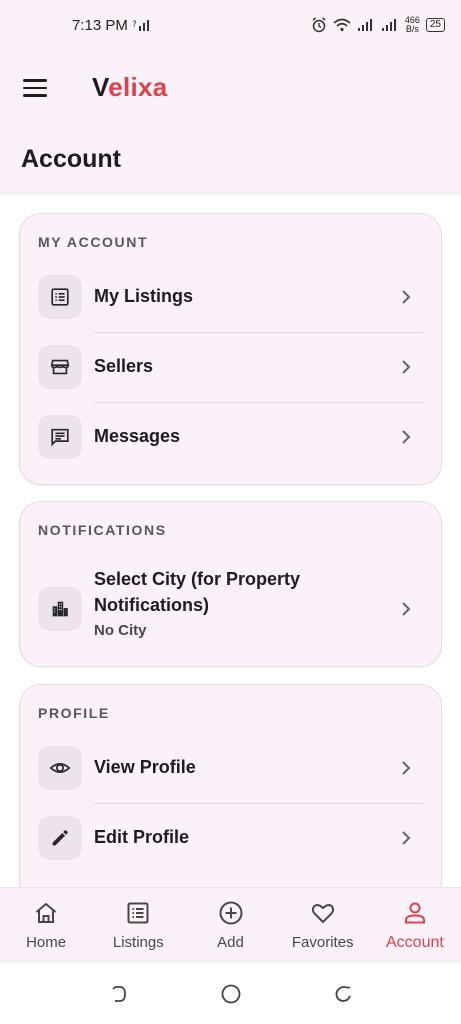  I want to click on add-circle-icon, so click(230, 913).